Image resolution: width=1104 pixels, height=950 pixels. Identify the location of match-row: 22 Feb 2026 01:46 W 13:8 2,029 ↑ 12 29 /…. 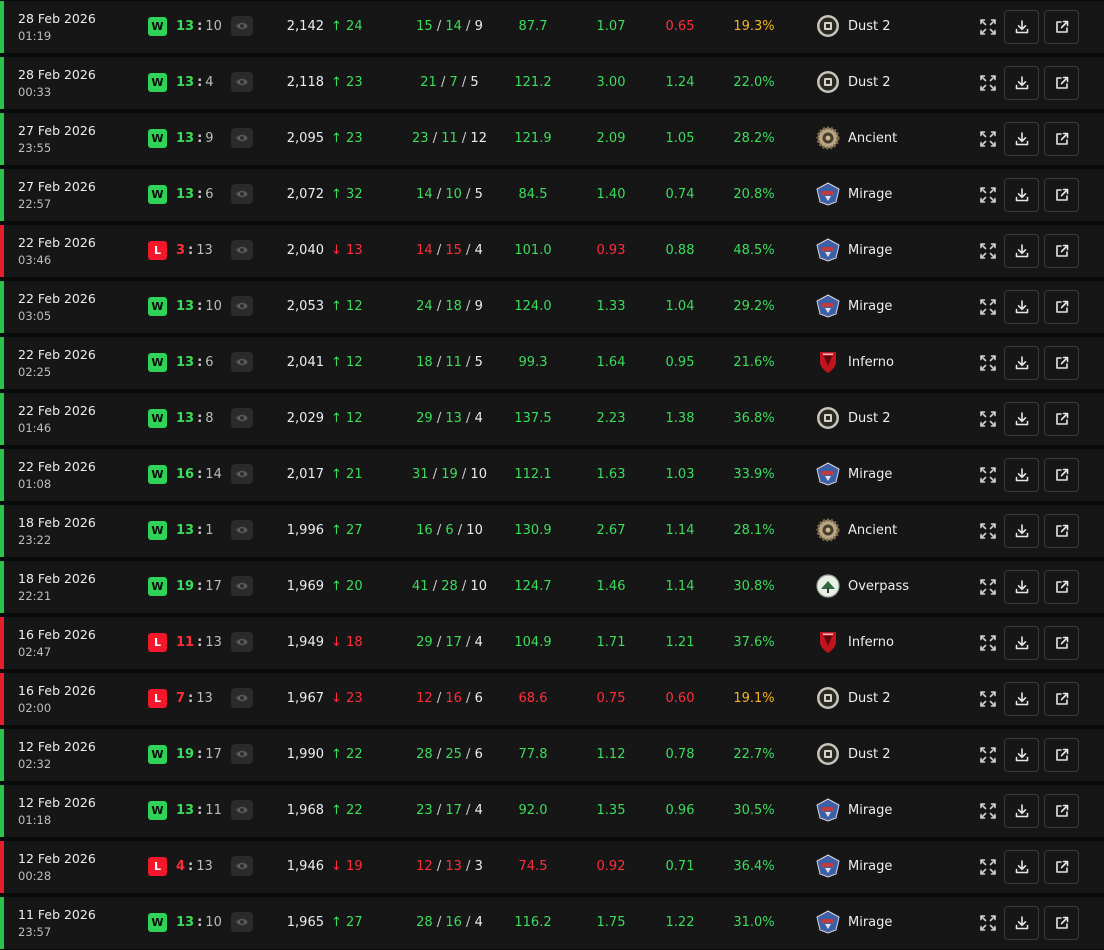
(552, 419).